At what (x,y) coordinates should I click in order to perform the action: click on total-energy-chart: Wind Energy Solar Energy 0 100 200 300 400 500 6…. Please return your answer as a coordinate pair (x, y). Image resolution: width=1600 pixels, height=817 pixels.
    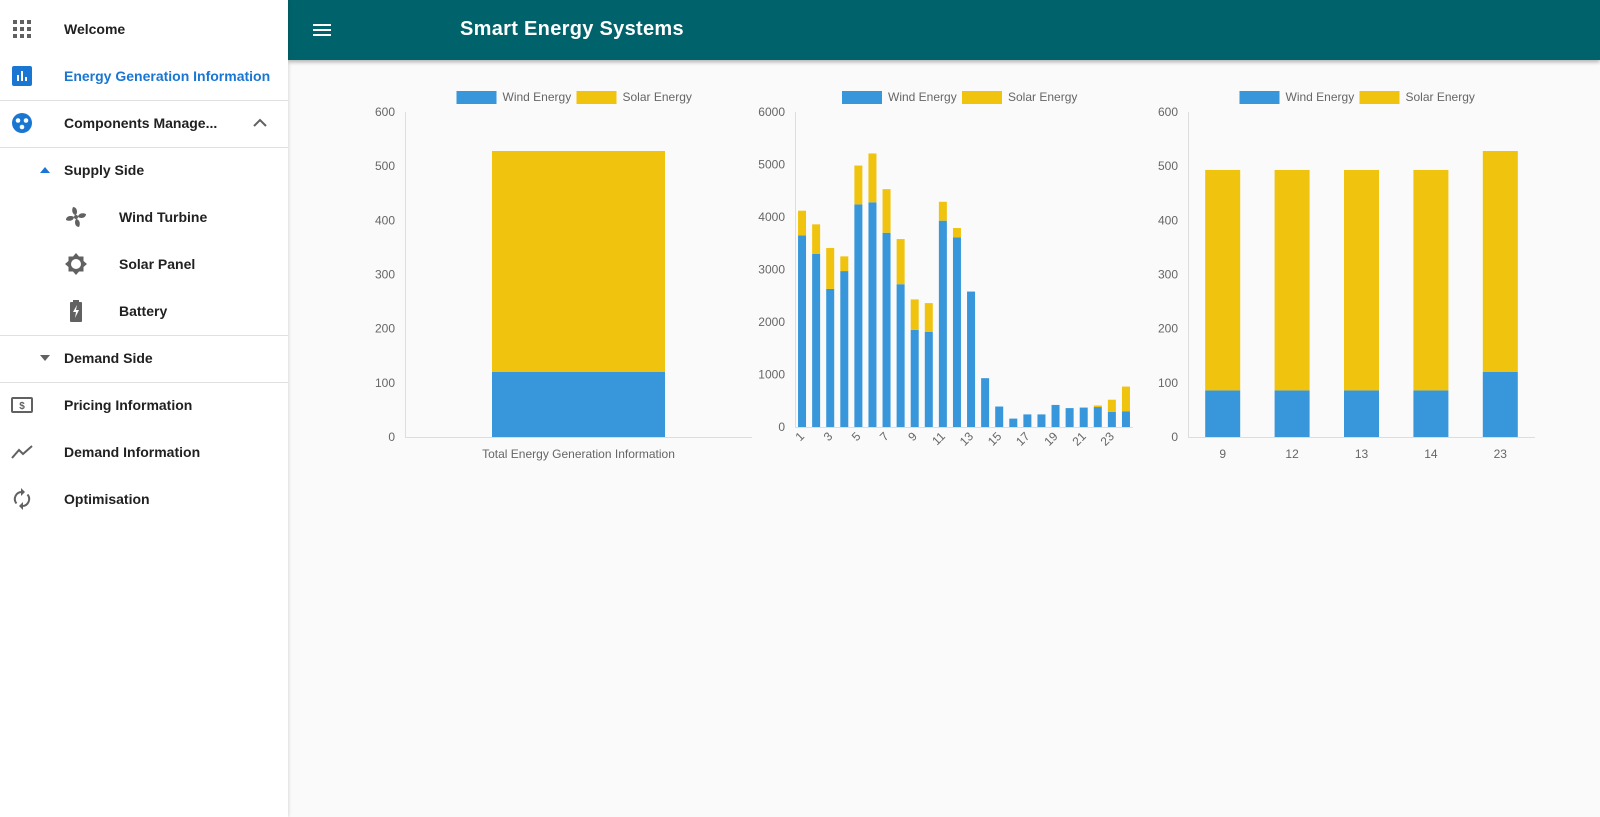
    Looking at the image, I should click on (560, 286).